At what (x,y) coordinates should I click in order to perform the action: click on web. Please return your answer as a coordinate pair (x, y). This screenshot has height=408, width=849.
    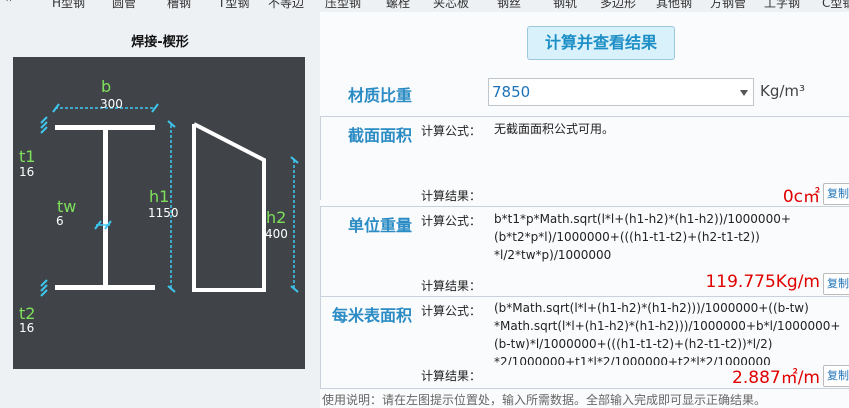
    Looking at the image, I should click on (105, 207).